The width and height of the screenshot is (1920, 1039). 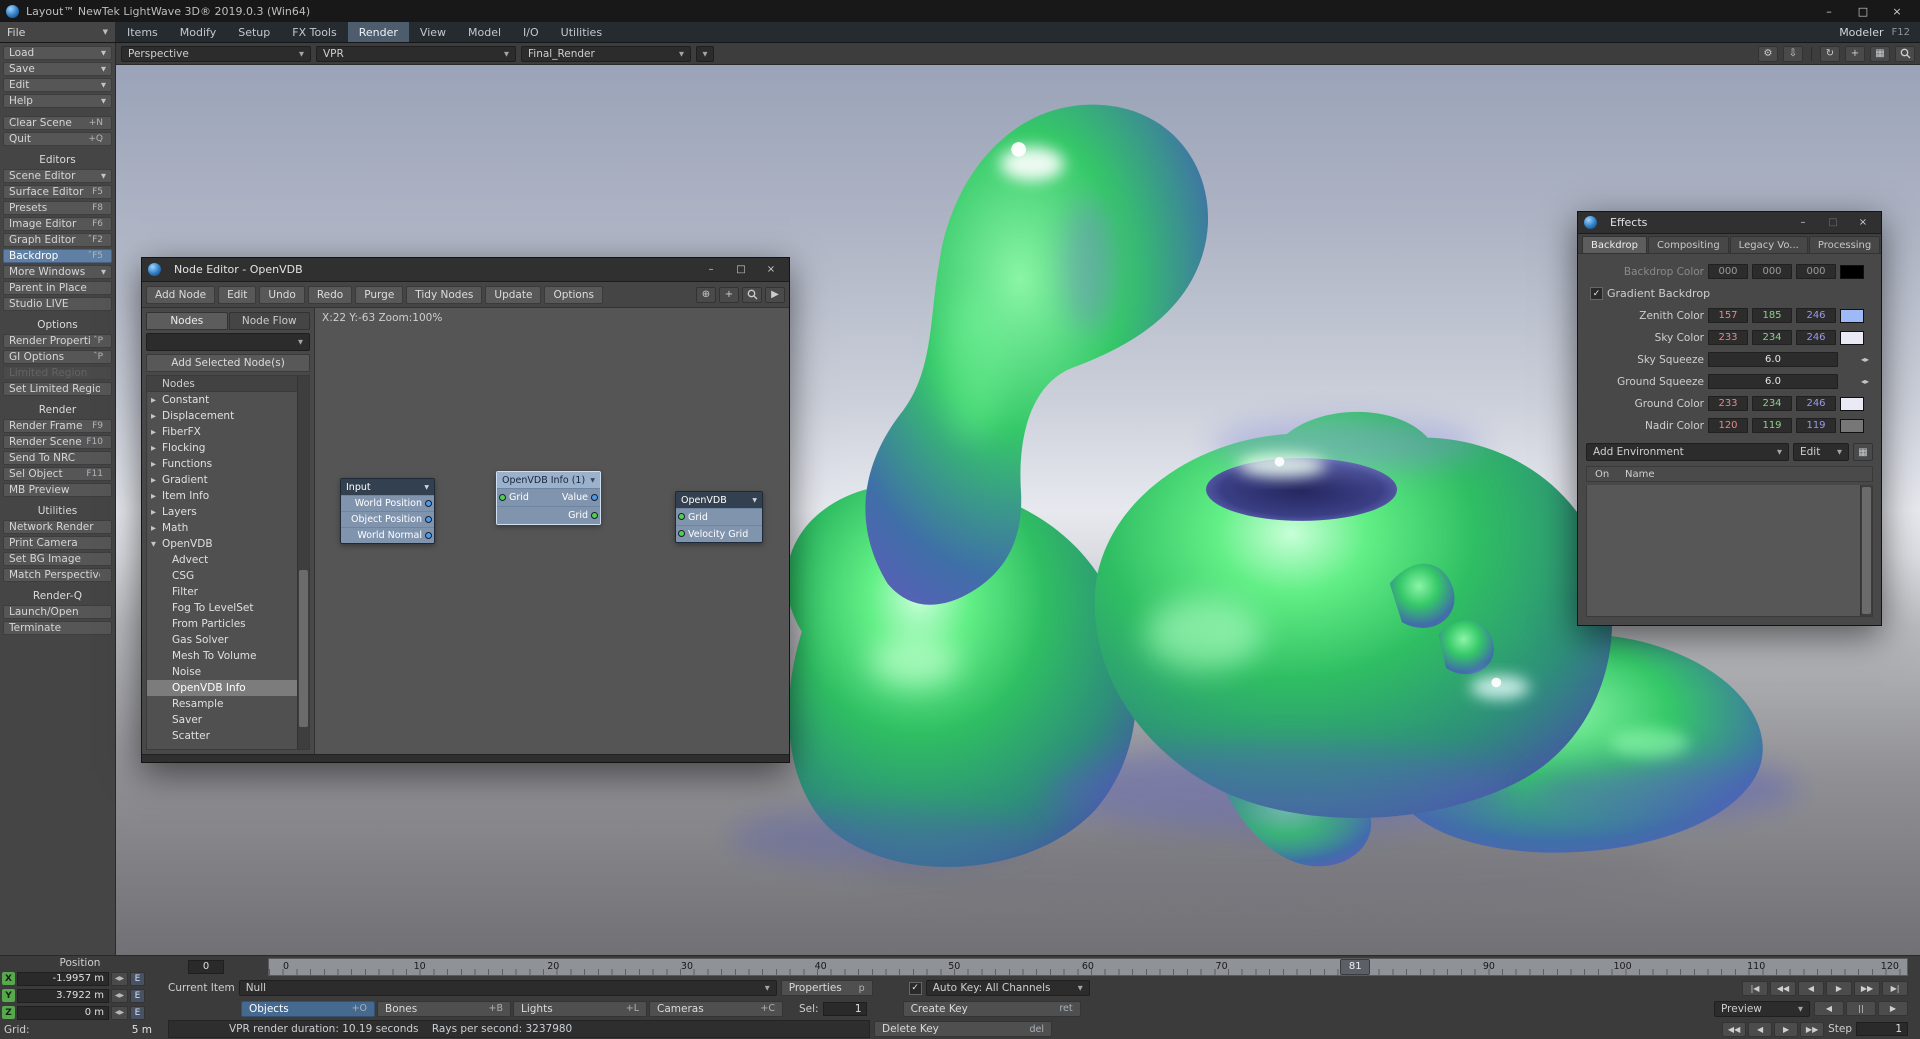 What do you see at coordinates (57, 304) in the screenshot?
I see `sidebar-item: Studio LIVE` at bounding box center [57, 304].